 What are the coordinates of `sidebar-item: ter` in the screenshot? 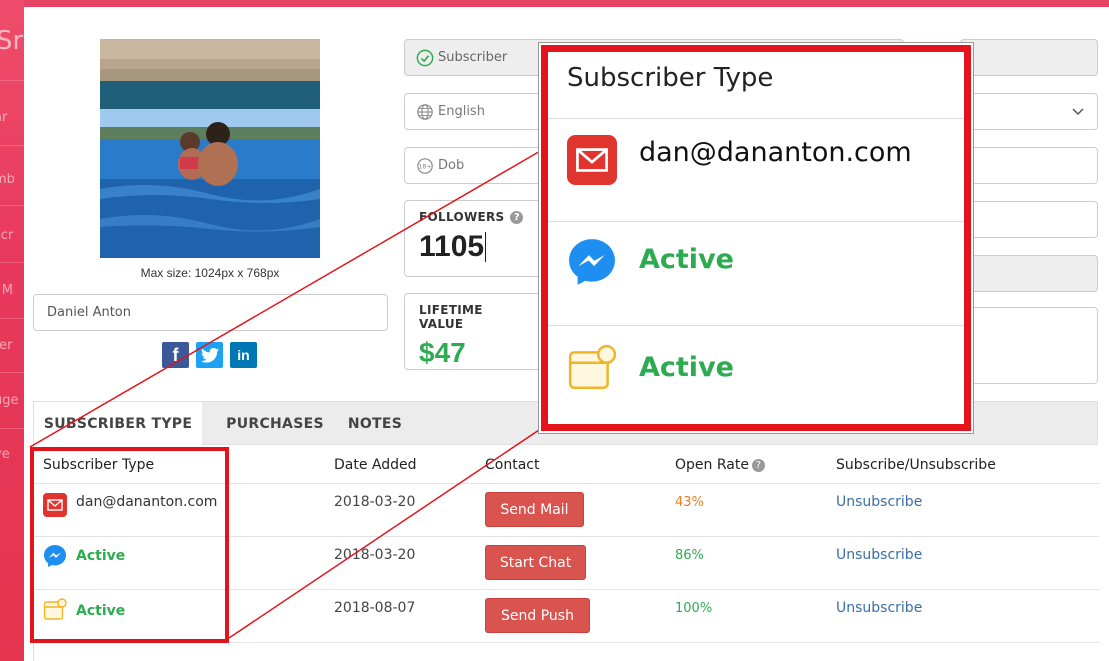 It's located at (6, 345).